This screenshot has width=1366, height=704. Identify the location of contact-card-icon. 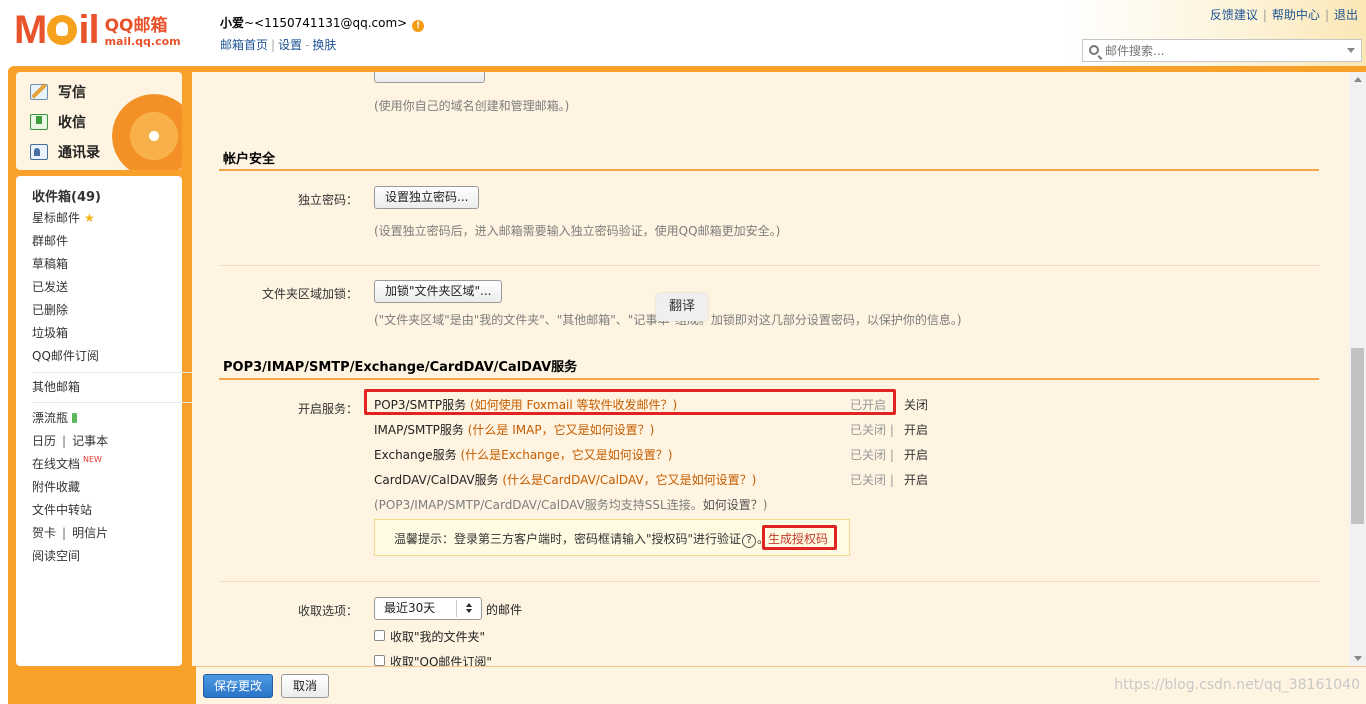
(39, 152).